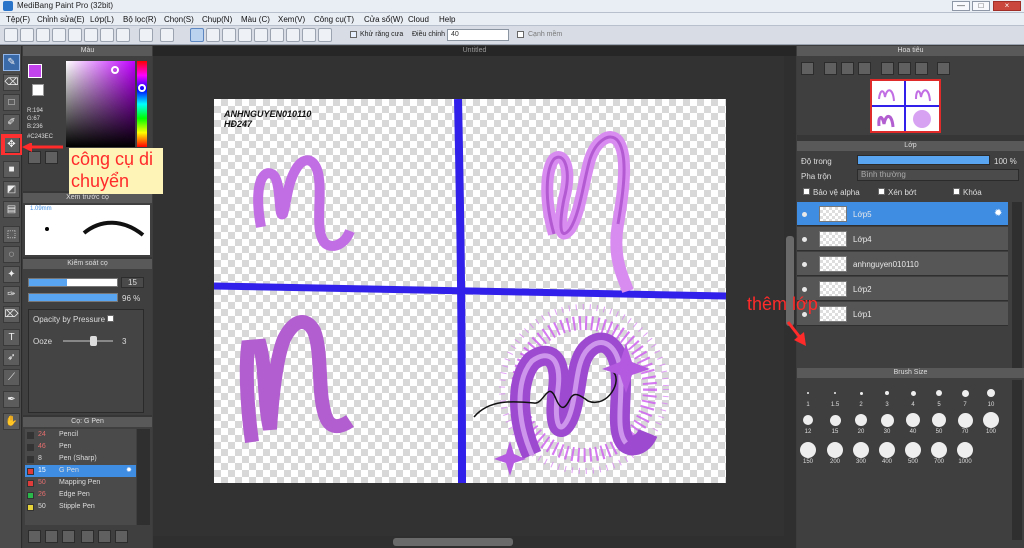 Image resolution: width=1024 pixels, height=548 pixels. I want to click on magic-wand-tool: ✦, so click(11, 274).